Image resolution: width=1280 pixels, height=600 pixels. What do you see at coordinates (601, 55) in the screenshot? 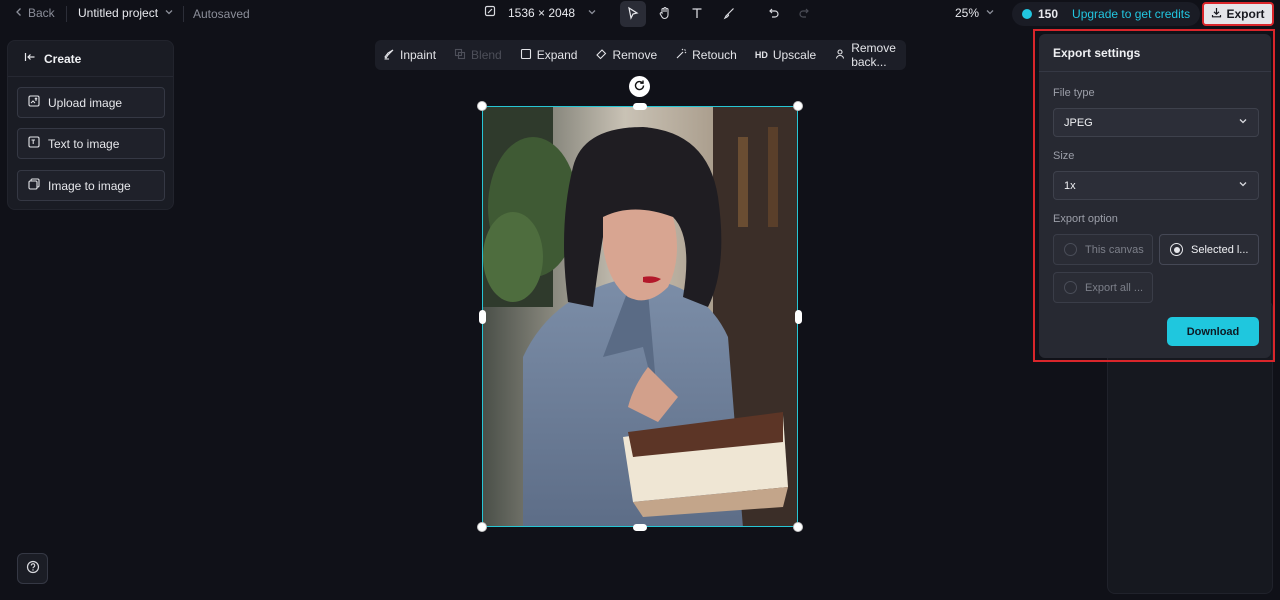
I see `eraser-icon` at bounding box center [601, 55].